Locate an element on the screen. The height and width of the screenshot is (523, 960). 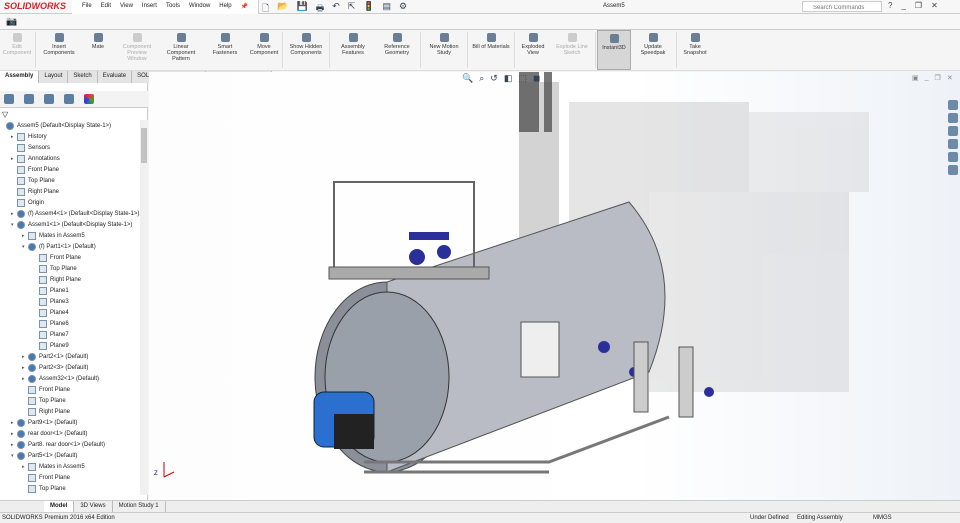
custom-properties-icon is located at coordinates (953, 170).